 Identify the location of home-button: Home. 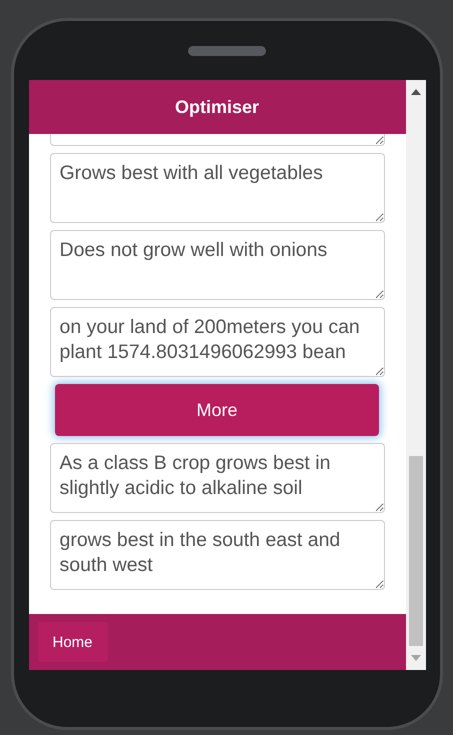
(73, 642).